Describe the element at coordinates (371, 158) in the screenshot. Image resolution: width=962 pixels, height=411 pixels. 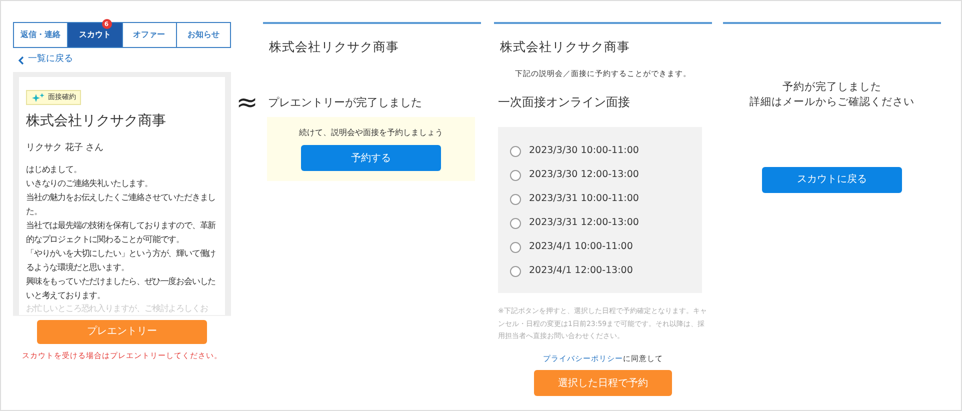
I see `reserve-button: 予約する` at that location.